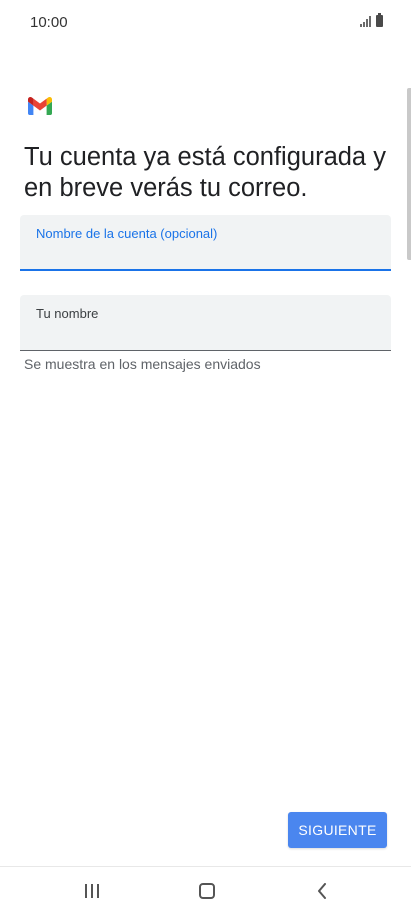 The width and height of the screenshot is (411, 915). Describe the element at coordinates (371, 20) in the screenshot. I see `status-icons` at that location.